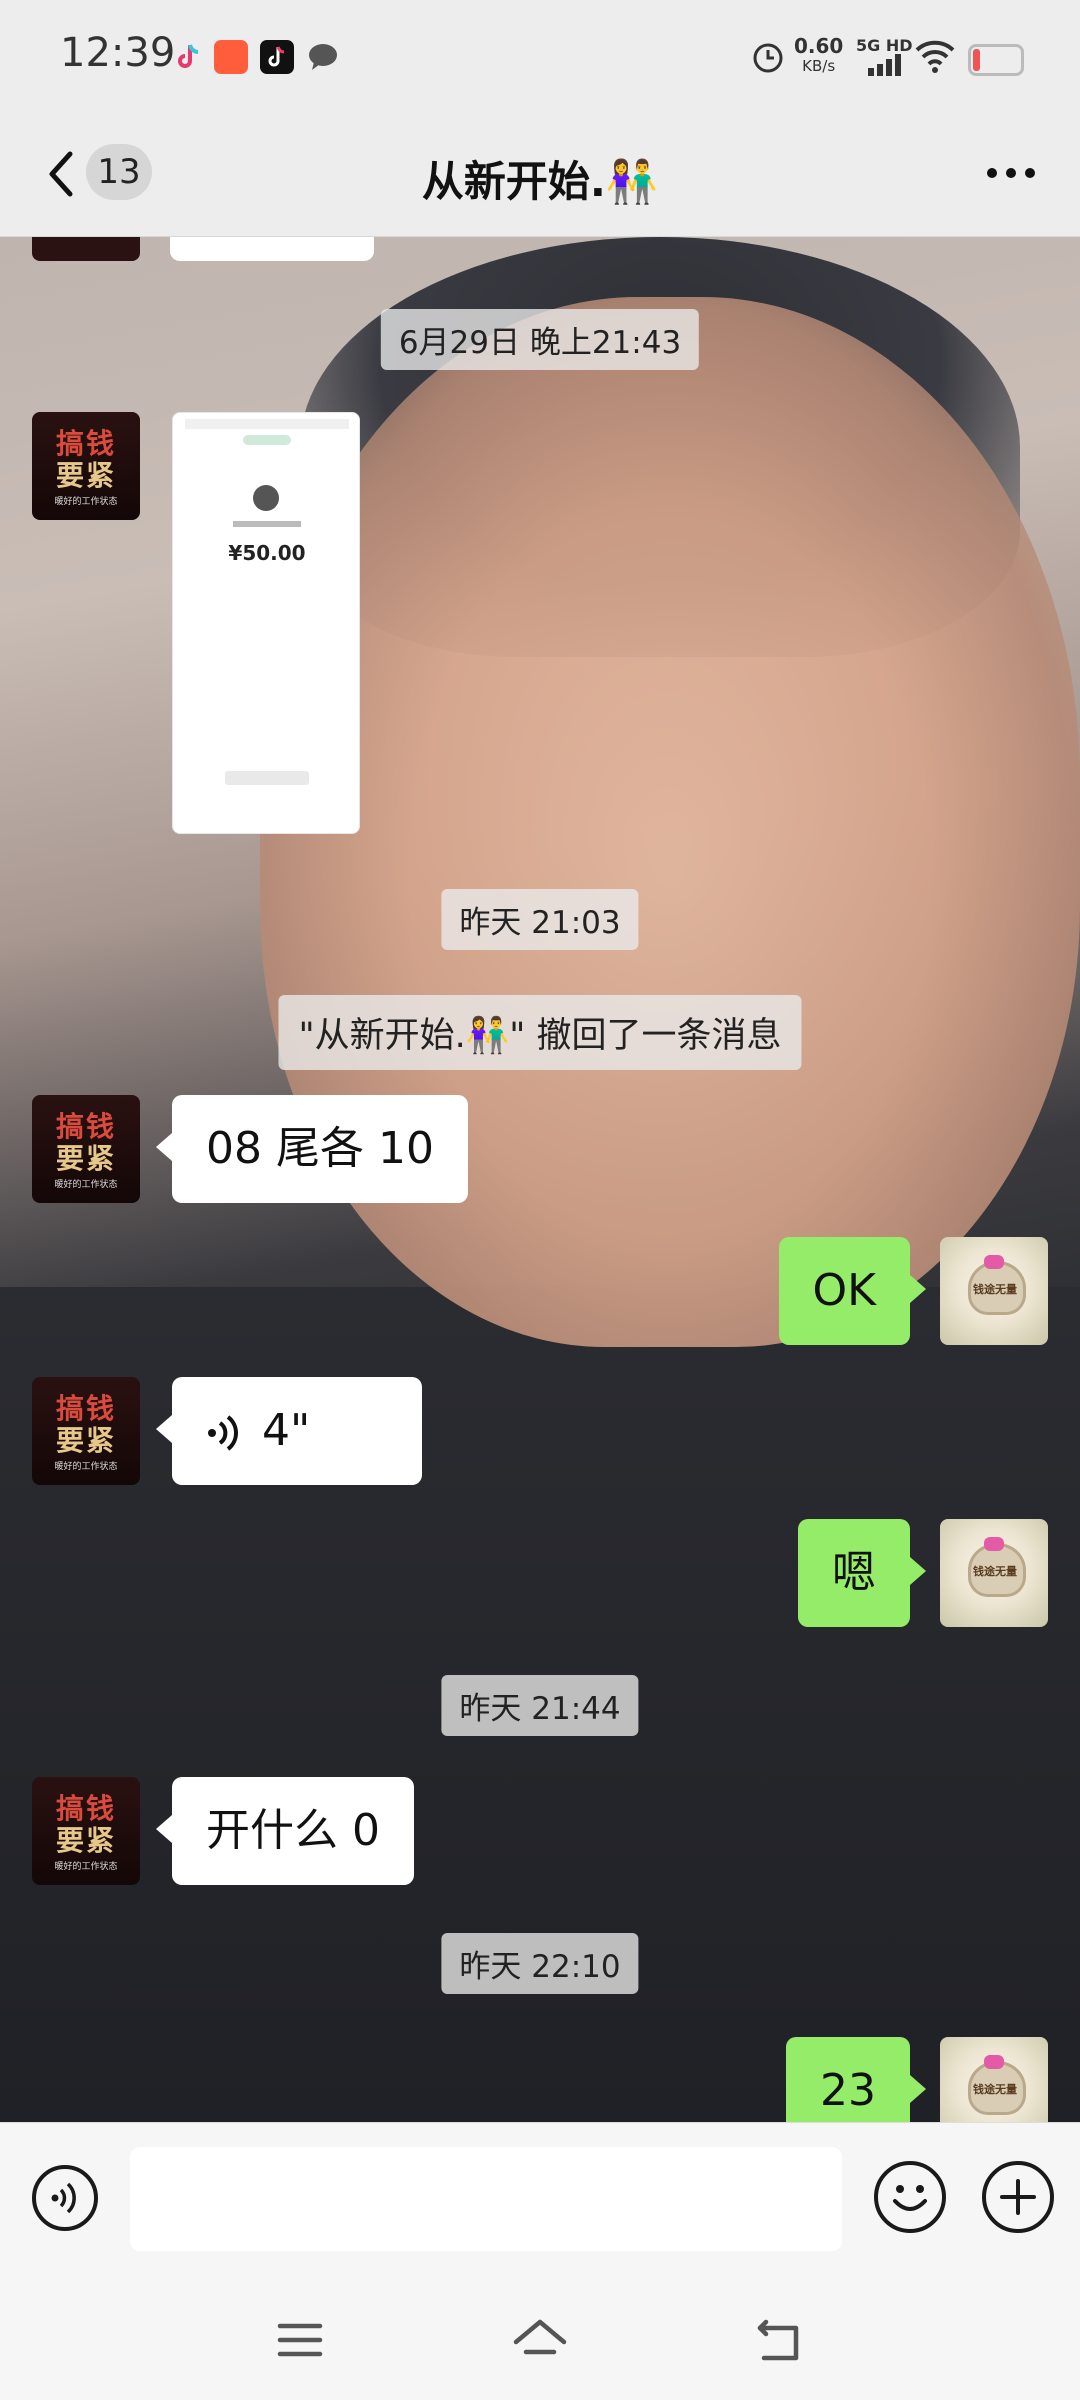 This screenshot has width=1080, height=2400. Describe the element at coordinates (540, 2337) in the screenshot. I see `home-icon` at that location.